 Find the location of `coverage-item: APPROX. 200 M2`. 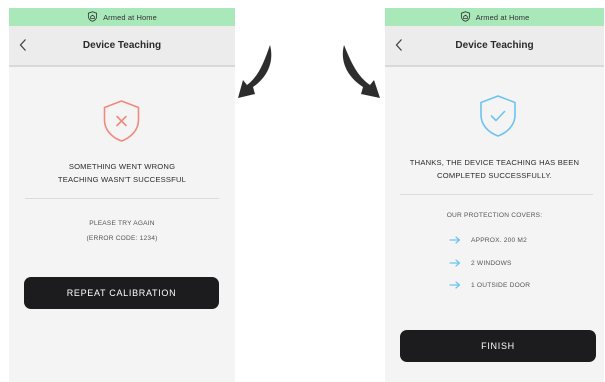

coverage-item: APPROX. 200 M2 is located at coordinates (488, 240).